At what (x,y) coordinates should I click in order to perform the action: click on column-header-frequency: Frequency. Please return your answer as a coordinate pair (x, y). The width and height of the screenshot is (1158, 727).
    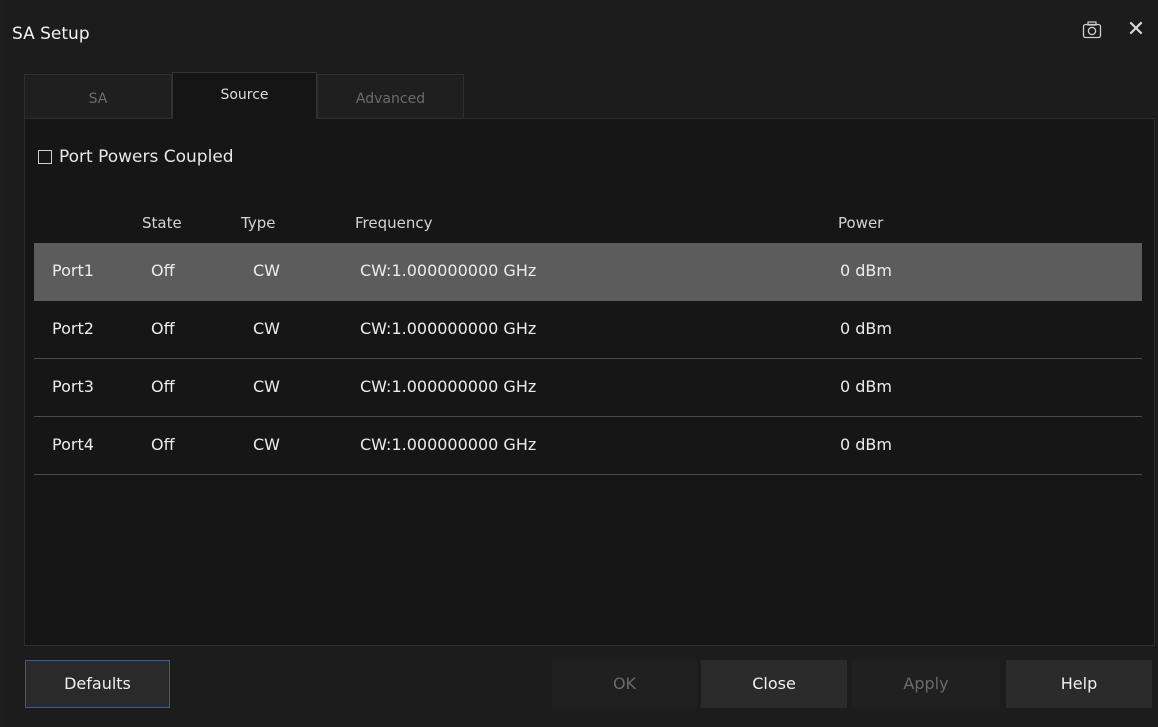
    Looking at the image, I should click on (394, 223).